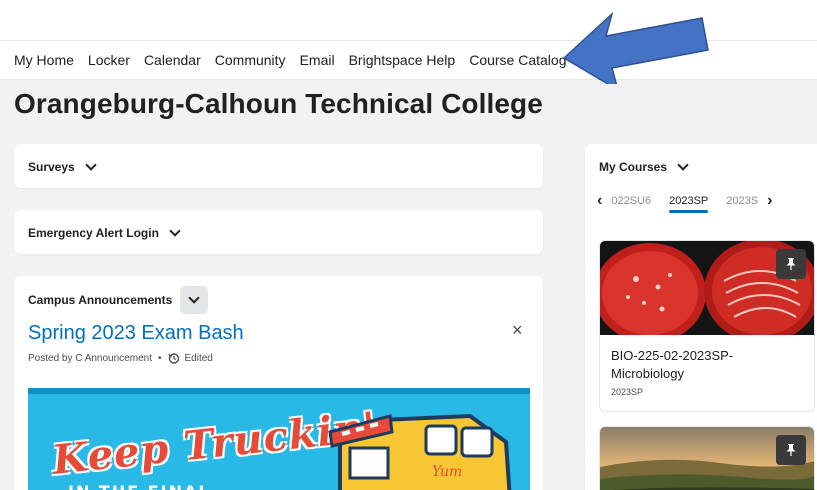  Describe the element at coordinates (517, 60) in the screenshot. I see `nav-course-catalog: Course Catalog` at that location.